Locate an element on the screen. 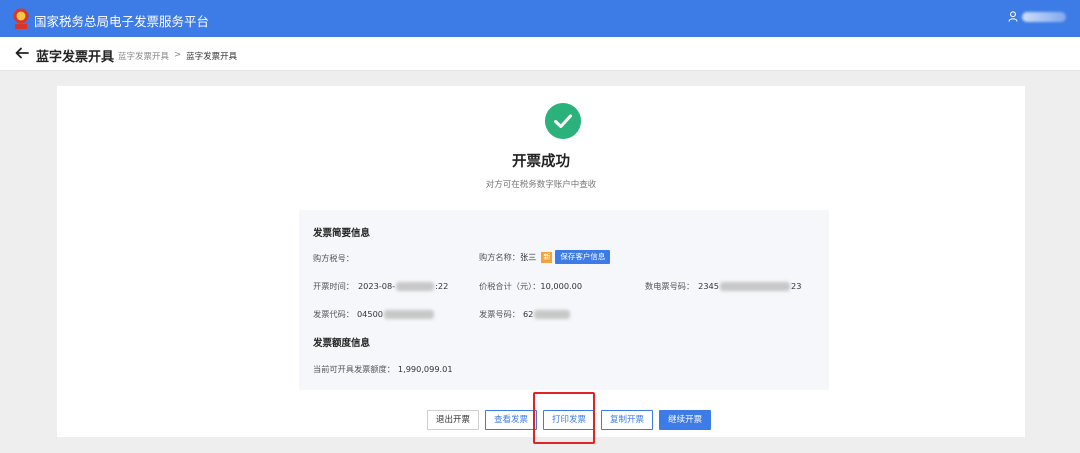  action-bar: 退出开票 查看发票 打印发票 复制开票 继续开票 is located at coordinates (569, 420).